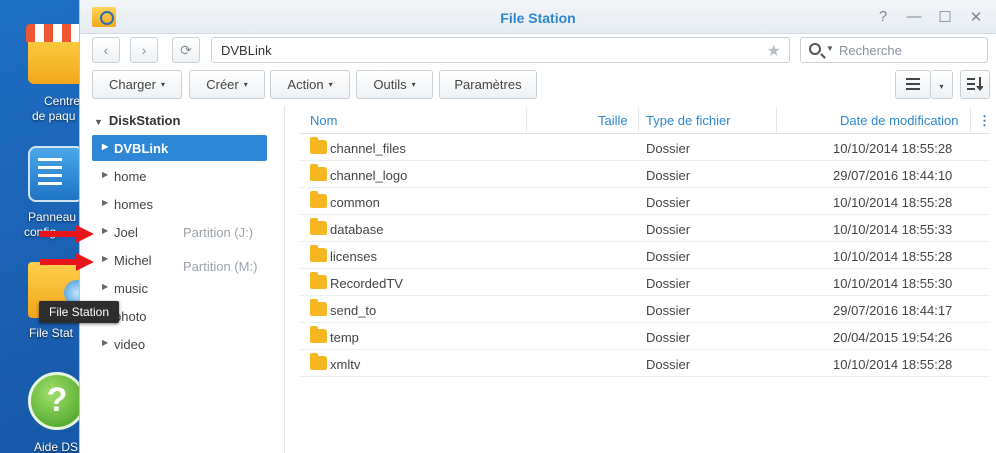 This screenshot has height=453, width=996. I want to click on list-view-button, so click(913, 84).